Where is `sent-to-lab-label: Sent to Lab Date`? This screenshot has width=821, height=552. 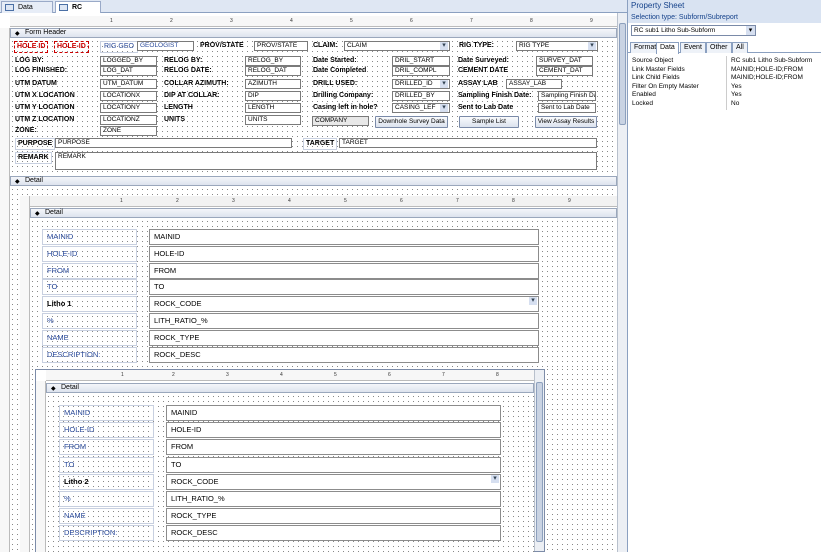 sent-to-lab-label: Sent to Lab Date is located at coordinates (486, 107).